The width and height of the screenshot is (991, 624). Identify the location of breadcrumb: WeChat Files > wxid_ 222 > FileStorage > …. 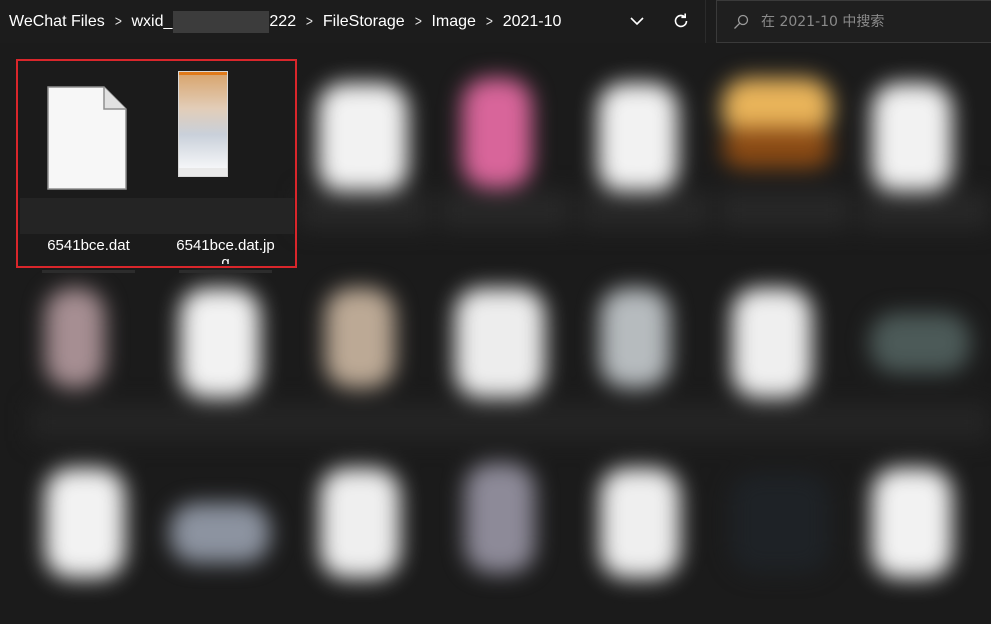
(310, 21).